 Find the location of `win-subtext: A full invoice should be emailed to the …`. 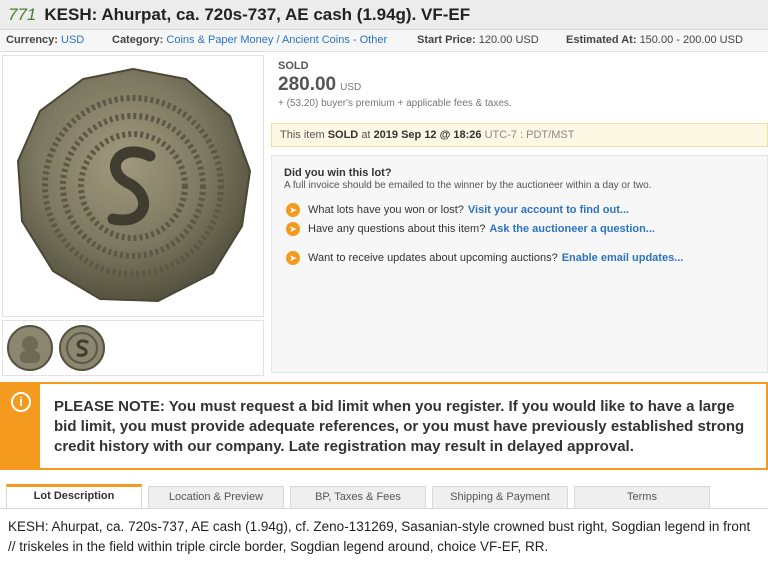

win-subtext: A full invoice should be emailed to the … is located at coordinates (468, 185).